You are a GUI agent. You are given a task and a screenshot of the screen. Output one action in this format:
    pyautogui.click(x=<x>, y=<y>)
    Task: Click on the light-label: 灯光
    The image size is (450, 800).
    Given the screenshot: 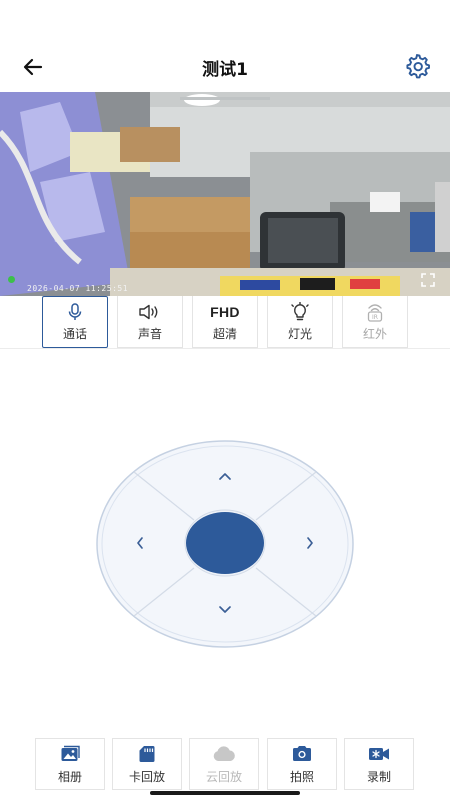 What is the action you would take?
    pyautogui.click(x=299, y=333)
    